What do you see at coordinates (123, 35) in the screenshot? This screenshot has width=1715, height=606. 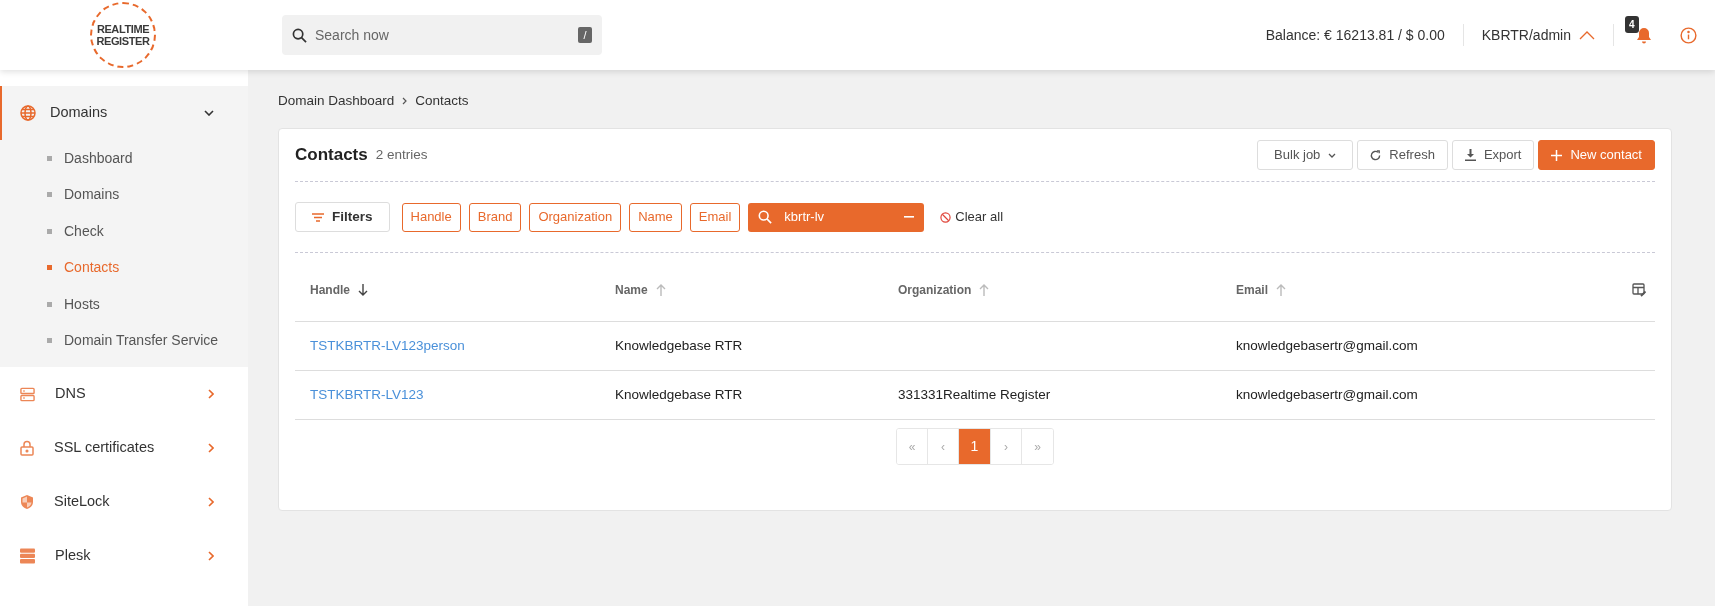 I see `logo: REALTIME REGISTER` at bounding box center [123, 35].